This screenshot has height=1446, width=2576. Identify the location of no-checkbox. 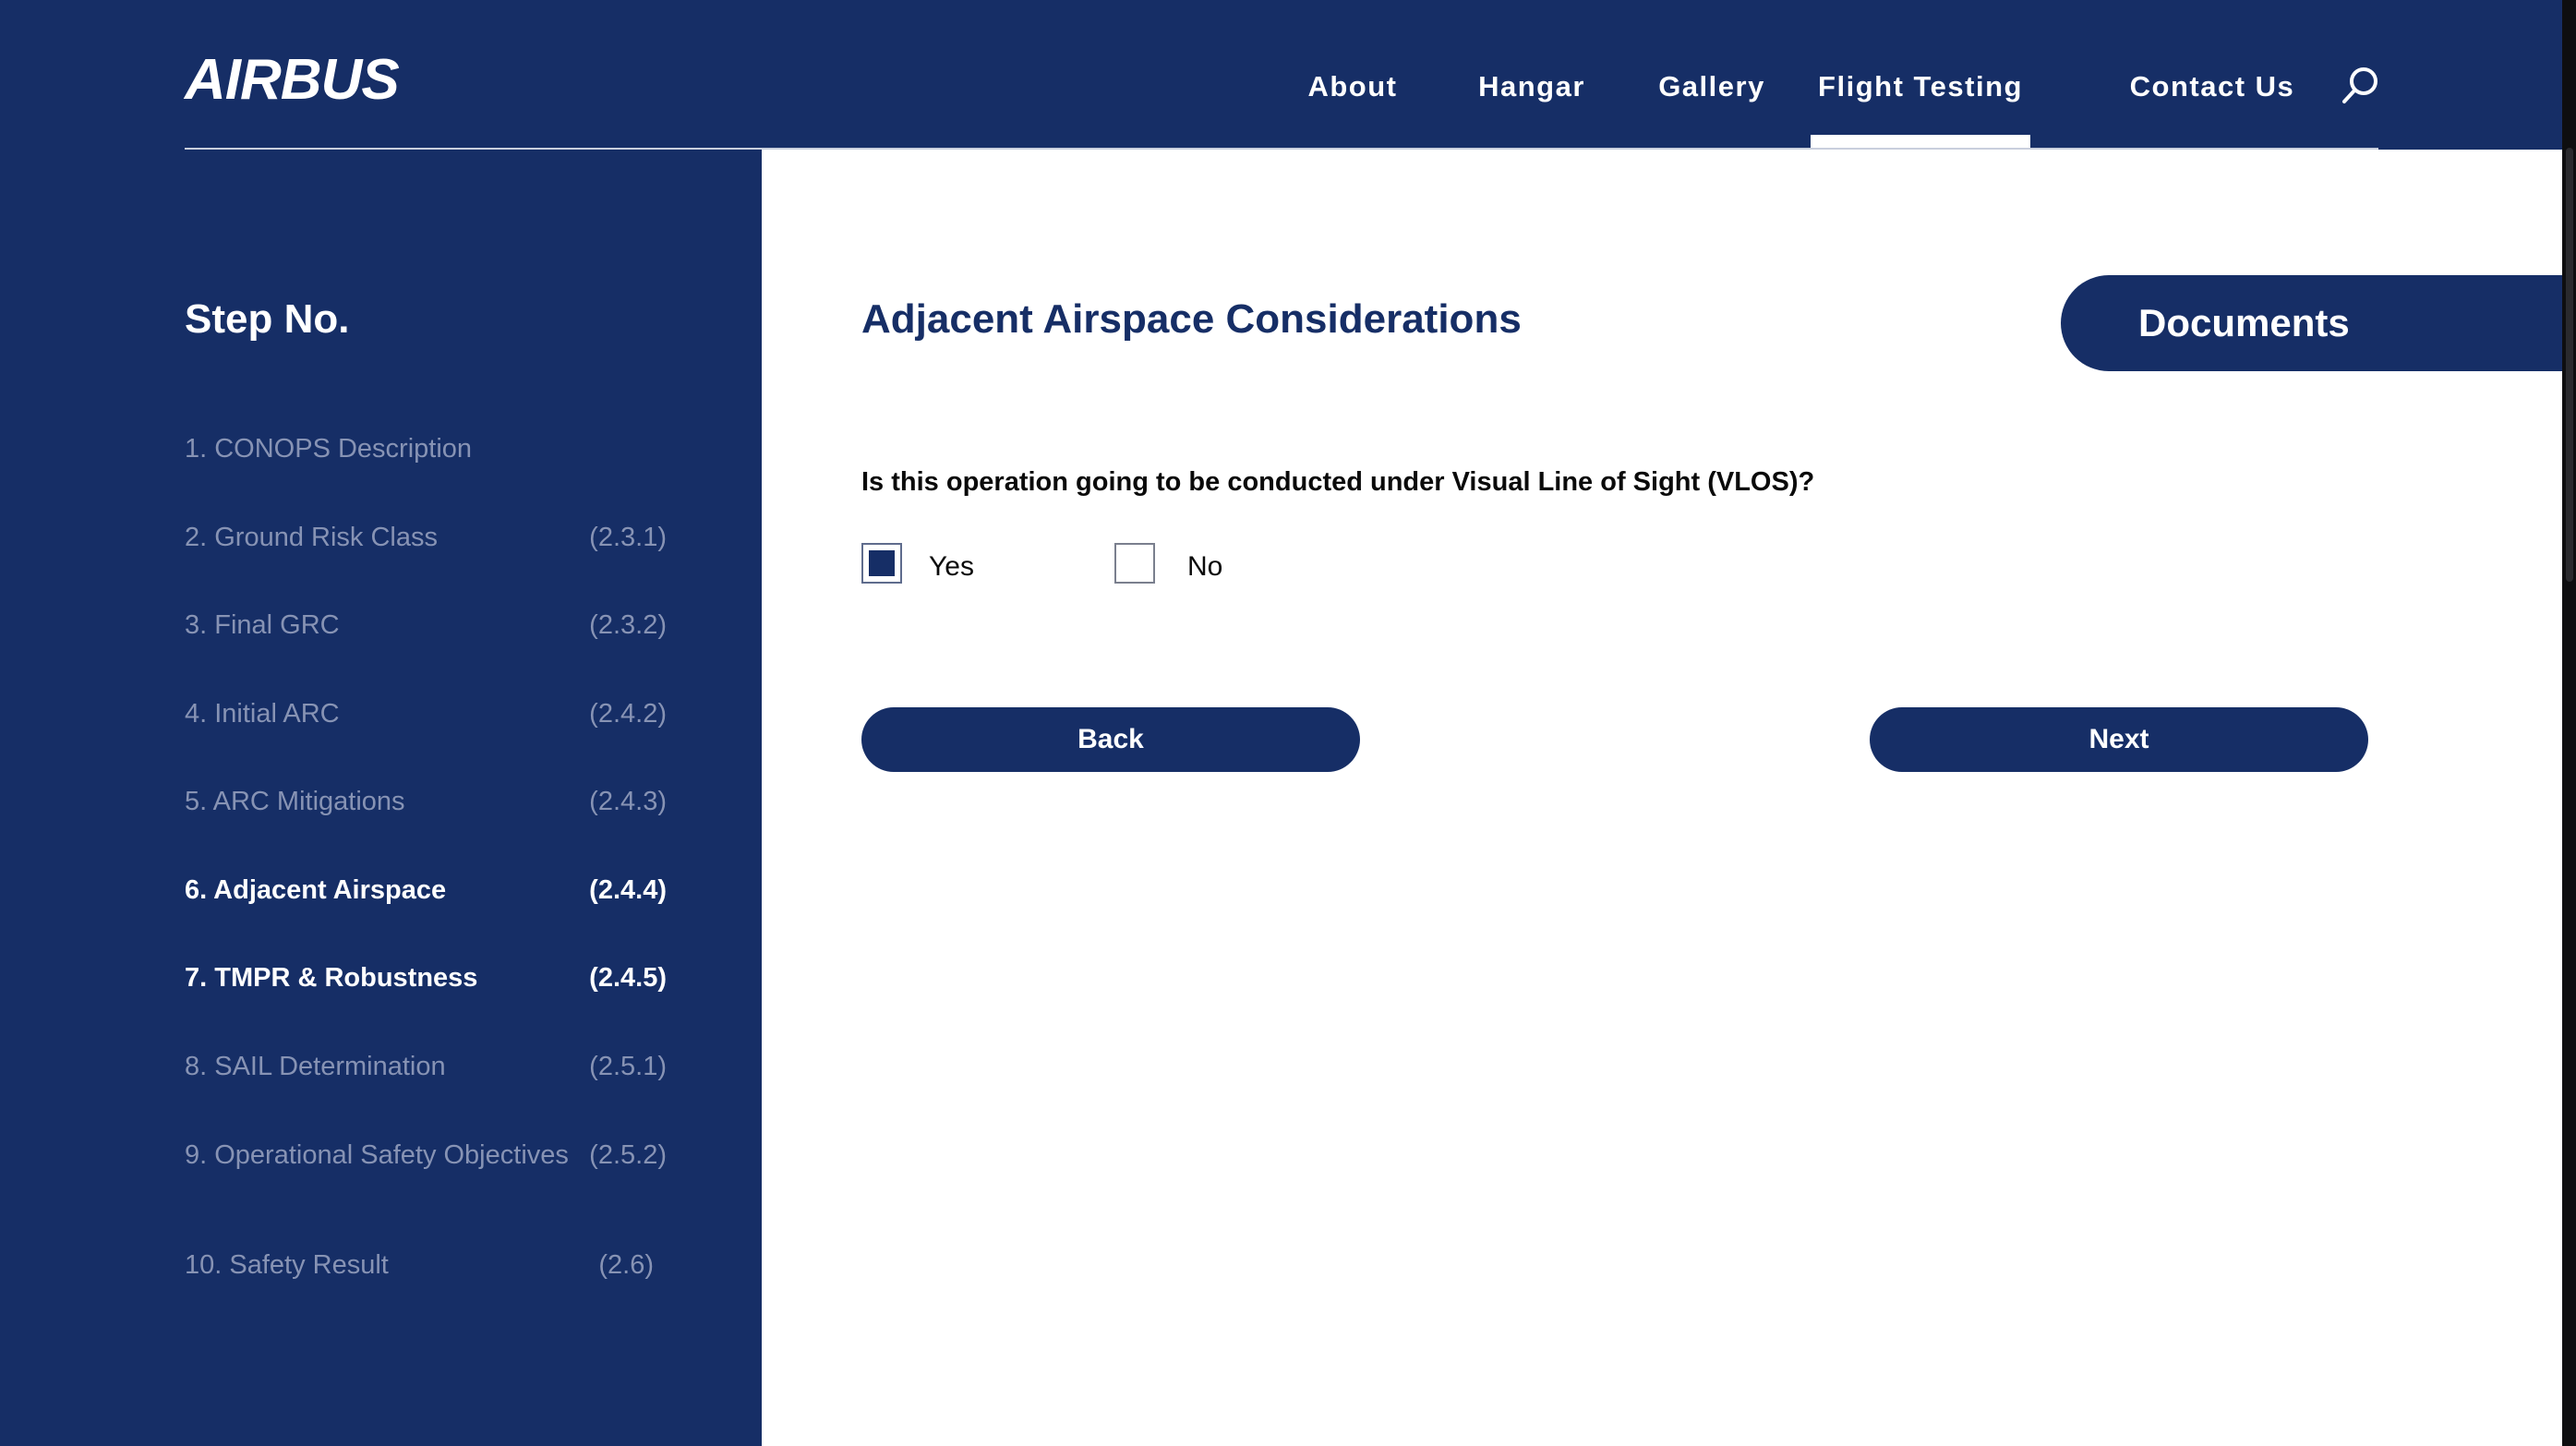
(1134, 563).